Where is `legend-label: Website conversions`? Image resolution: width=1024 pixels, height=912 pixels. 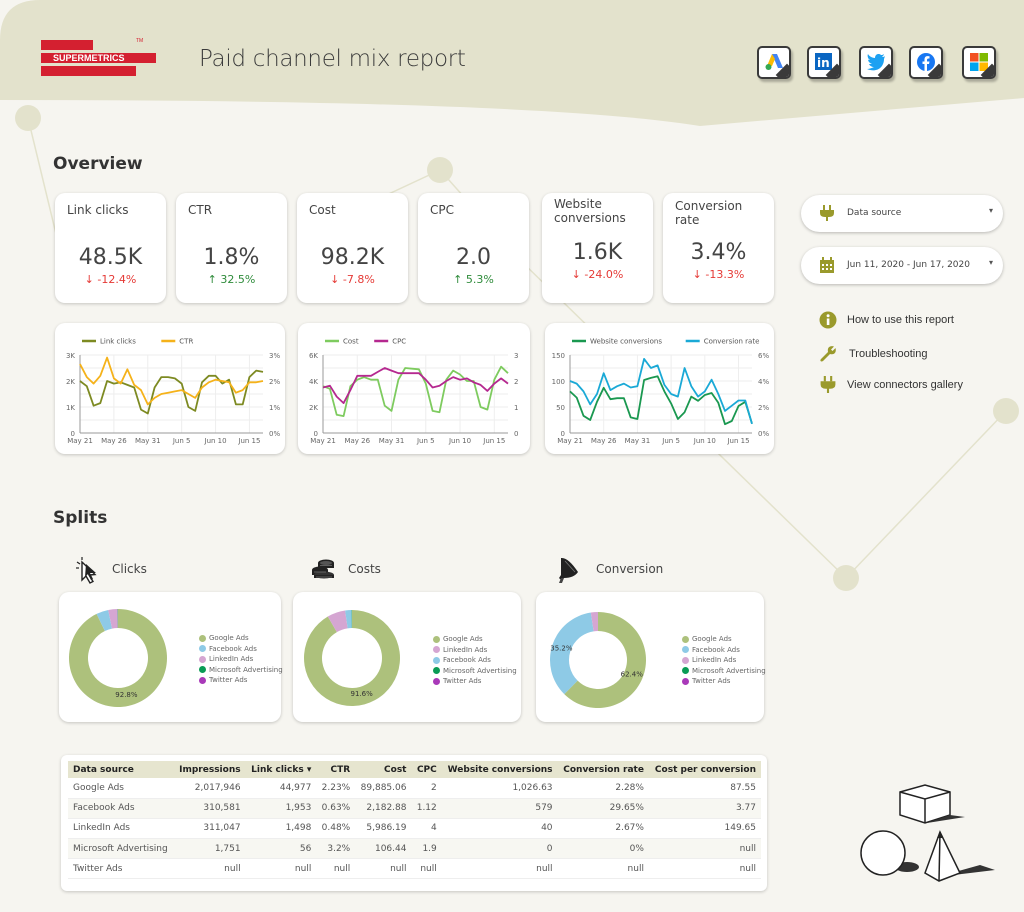
legend-label: Website conversions is located at coordinates (626, 342).